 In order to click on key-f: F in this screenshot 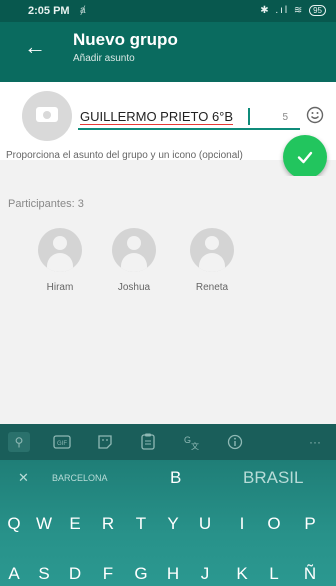, I will do `click(108, 574)`.